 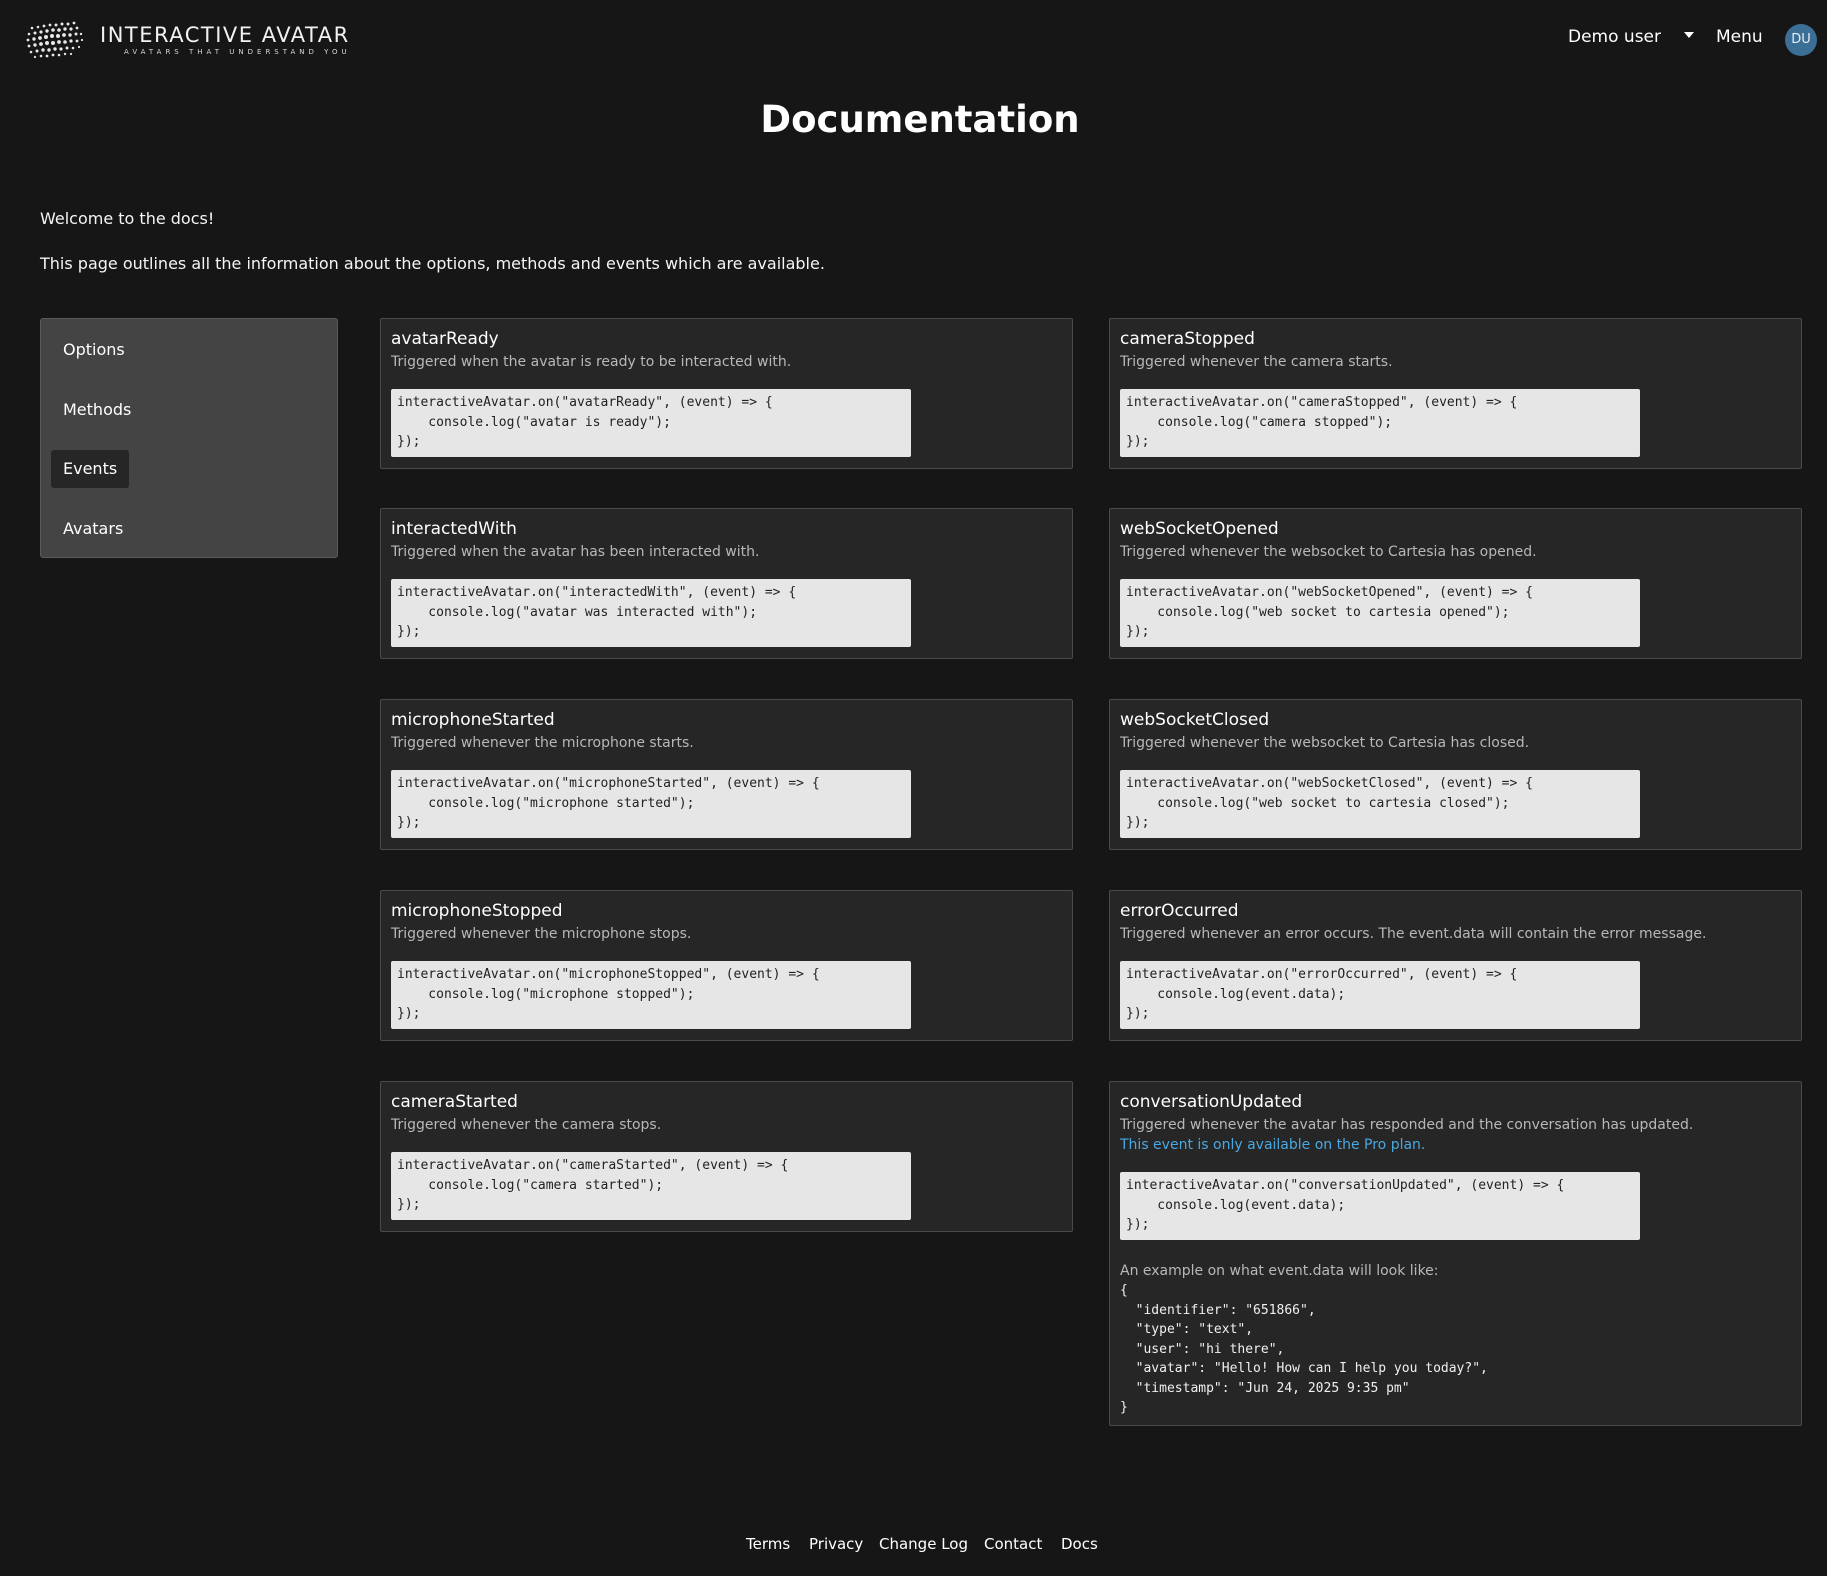 What do you see at coordinates (189, 438) in the screenshot?
I see `sidebar: Options Methods Events Avatars` at bounding box center [189, 438].